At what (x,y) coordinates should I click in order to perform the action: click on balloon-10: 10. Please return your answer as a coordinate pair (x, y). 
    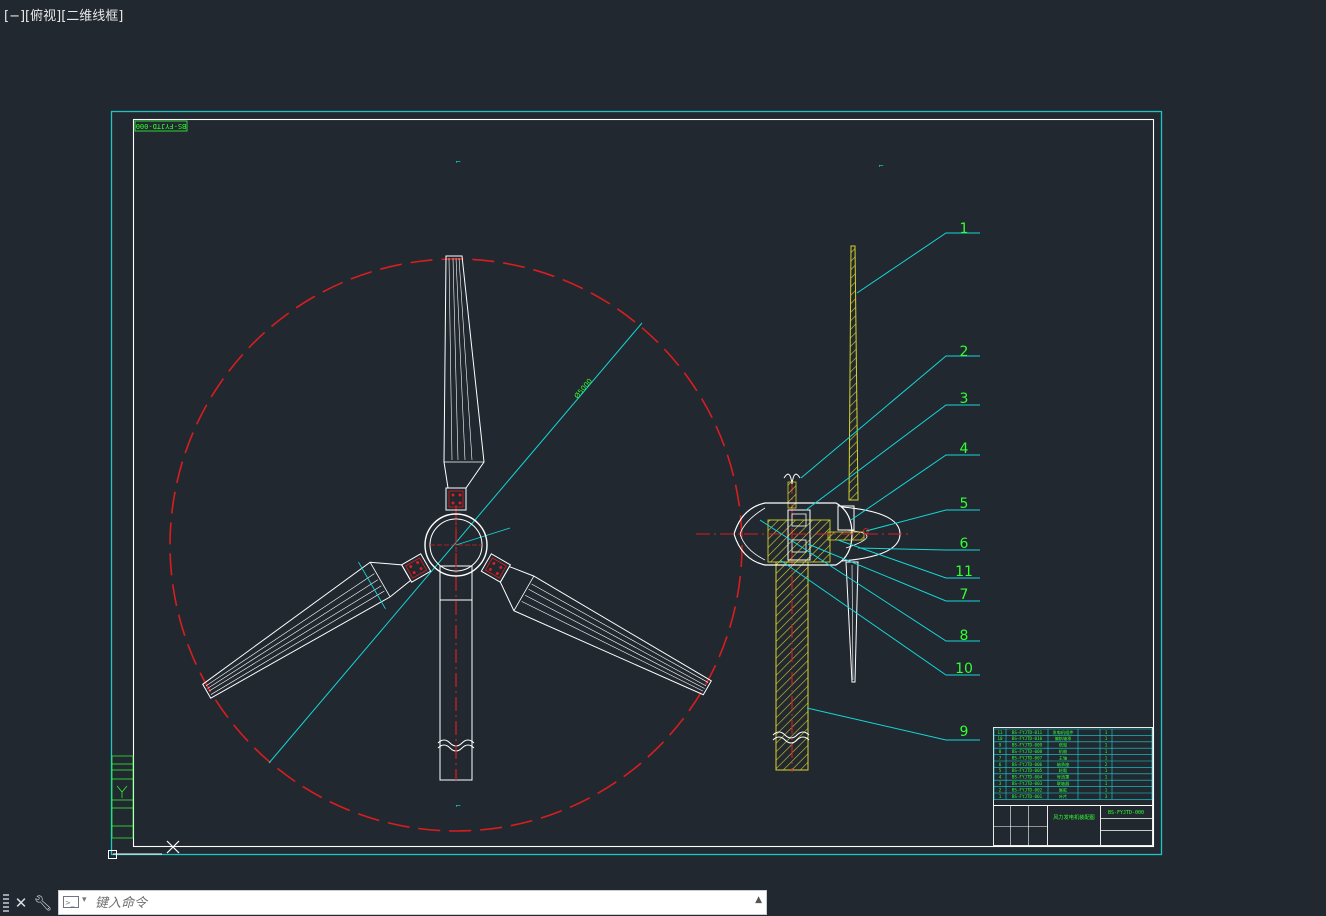
    Looking at the image, I should click on (964, 669).